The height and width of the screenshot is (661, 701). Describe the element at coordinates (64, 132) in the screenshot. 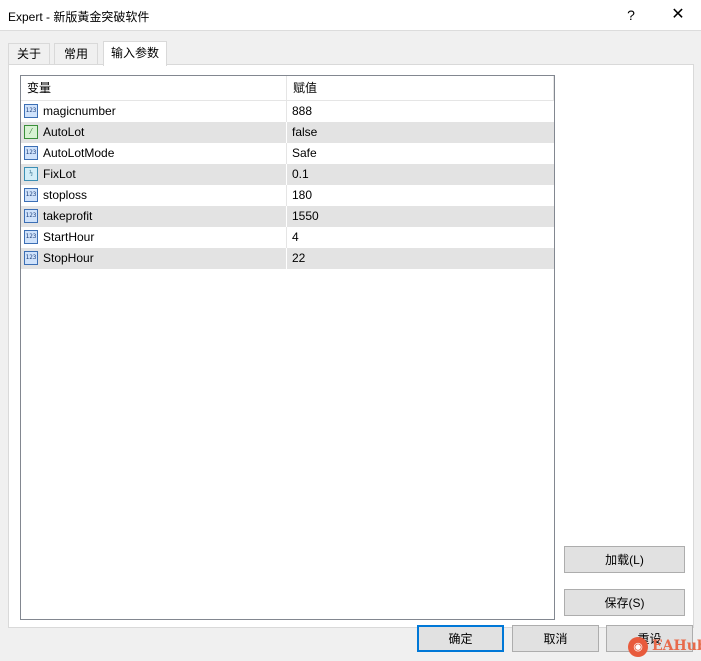

I see `param-name: AutoLot` at that location.